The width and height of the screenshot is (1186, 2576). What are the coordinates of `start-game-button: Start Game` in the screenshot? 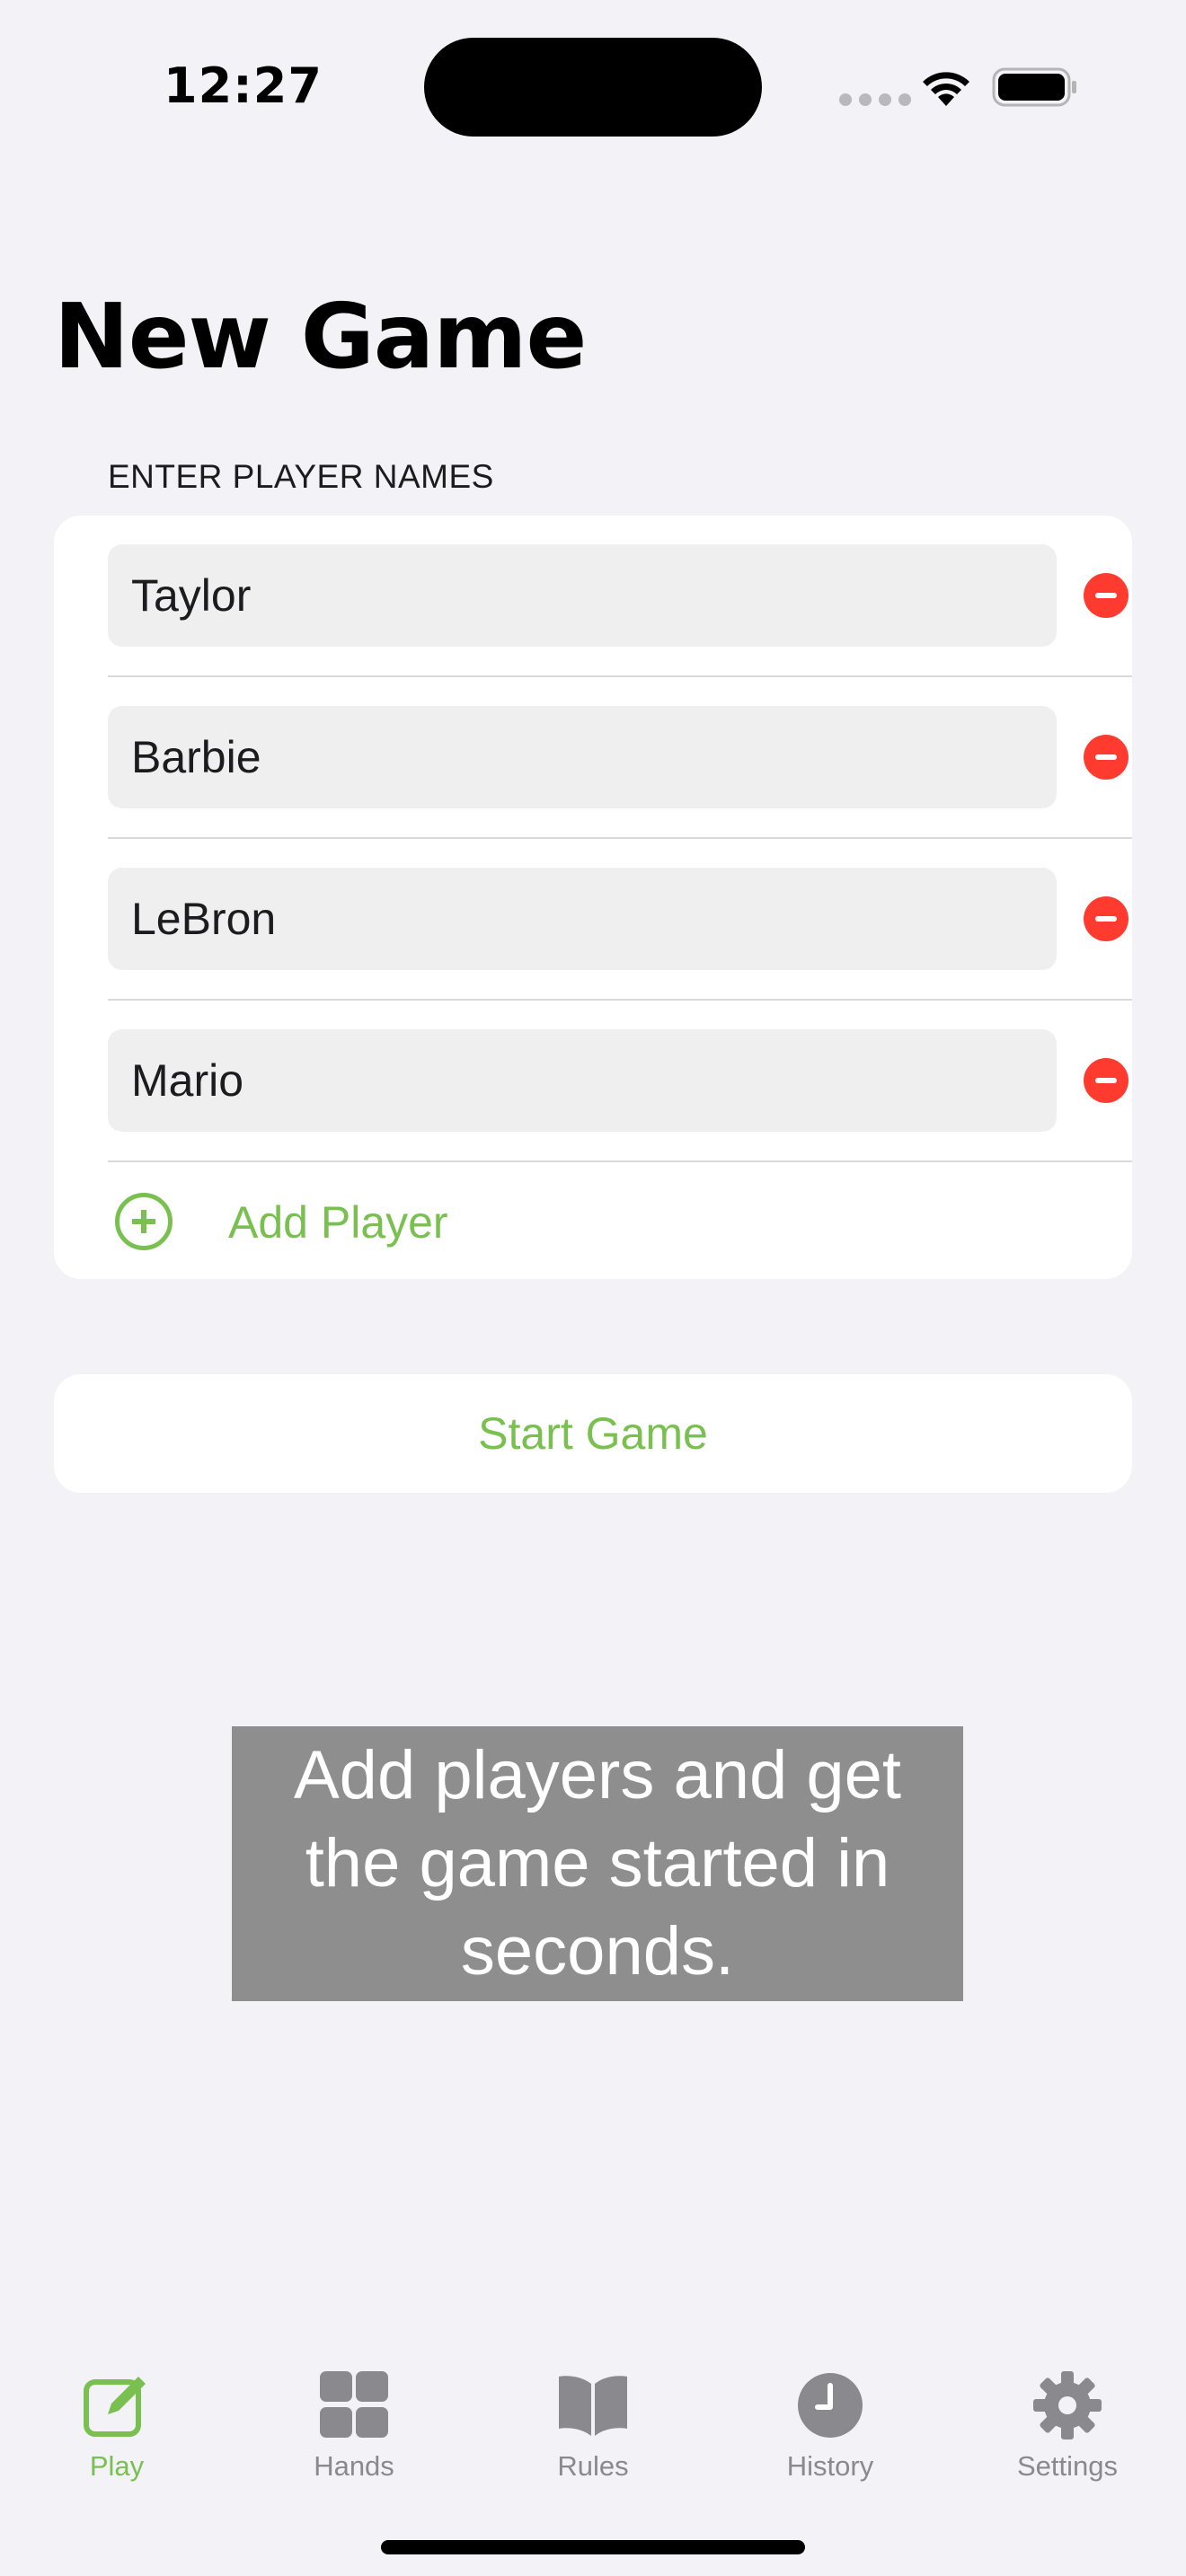 It's located at (593, 1433).